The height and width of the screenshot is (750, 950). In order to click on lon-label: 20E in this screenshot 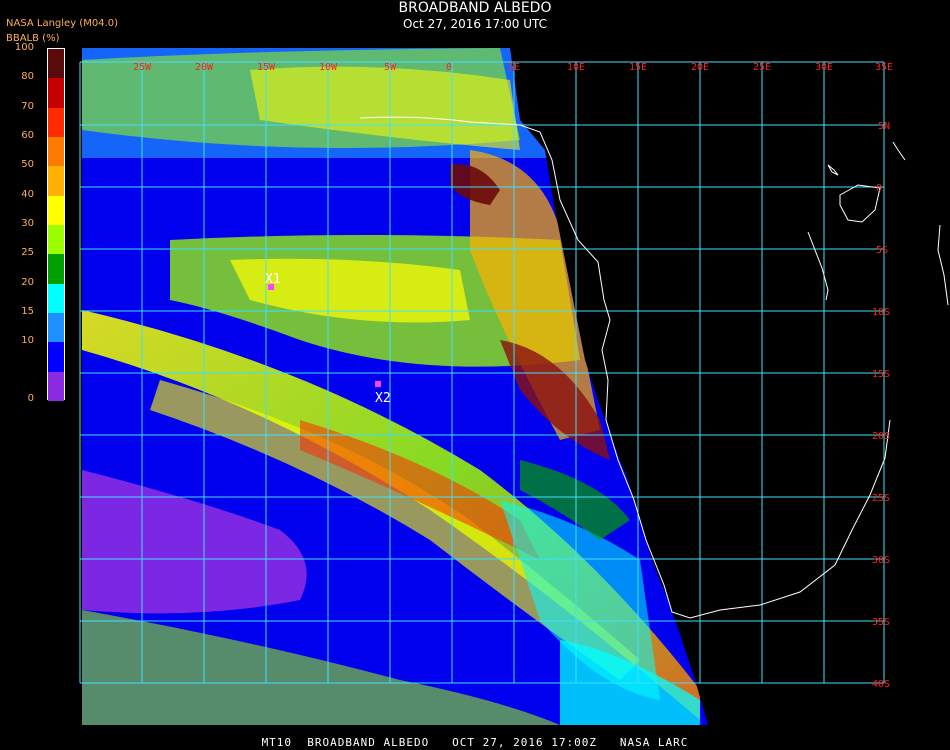, I will do `click(700, 67)`.